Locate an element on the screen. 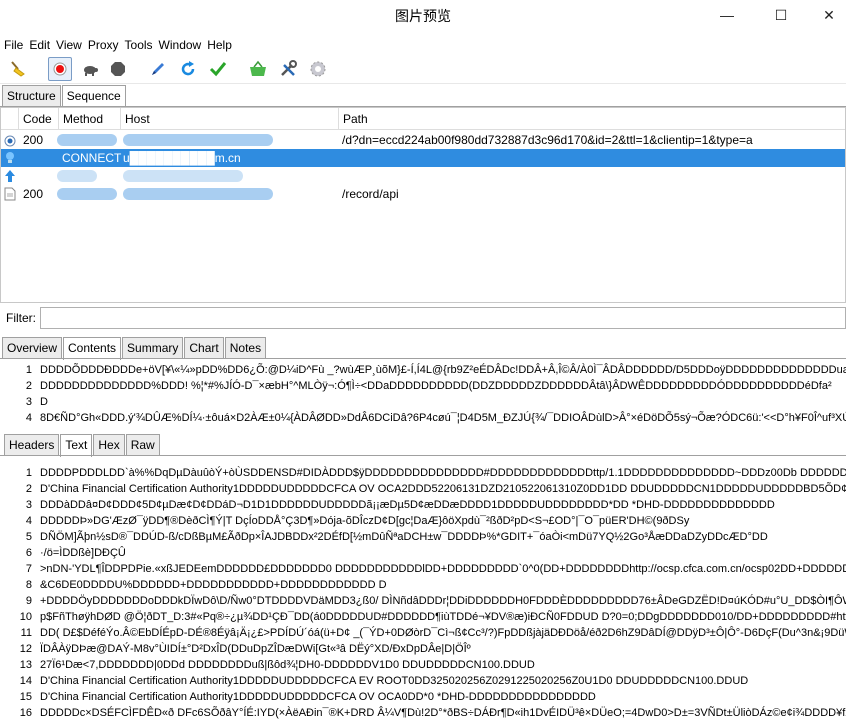 The height and width of the screenshot is (720, 846). tab-headers: Headers is located at coordinates (32, 445).